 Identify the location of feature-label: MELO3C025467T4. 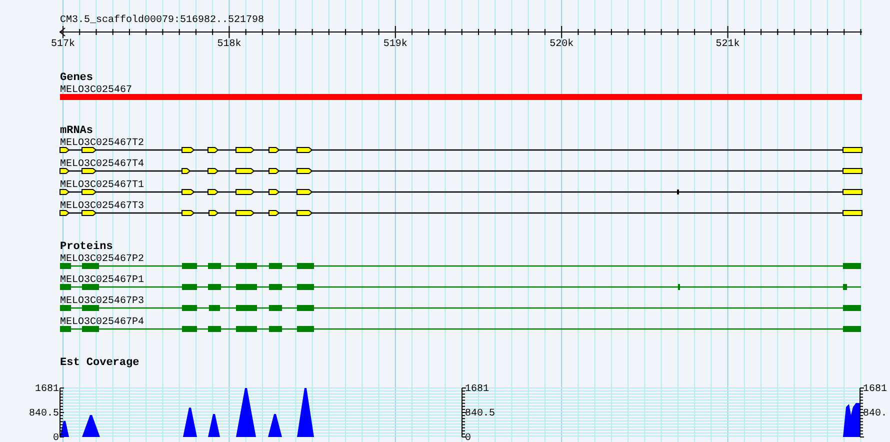
(102, 164).